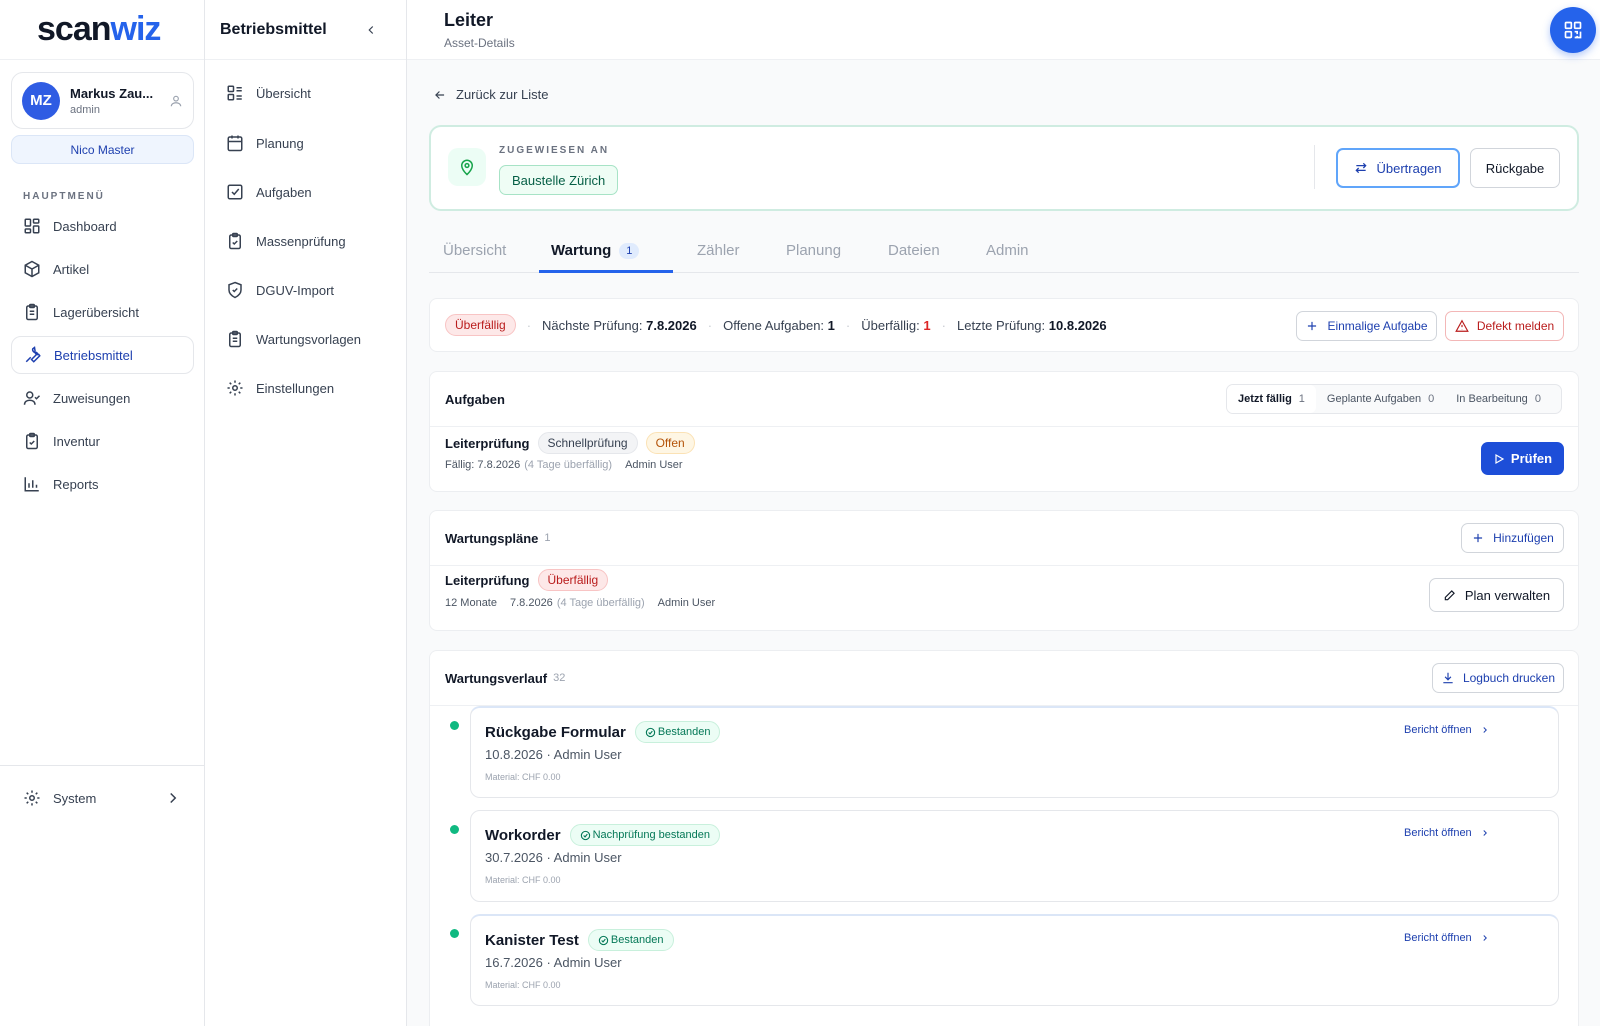  What do you see at coordinates (235, 339) in the screenshot?
I see `clipboard-list-icon` at bounding box center [235, 339].